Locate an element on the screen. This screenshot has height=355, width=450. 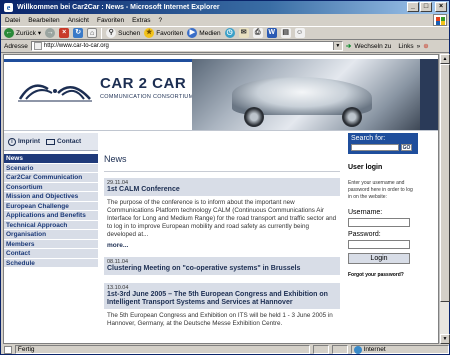
imprint-link: i Imprint is located at coordinates (24, 141).